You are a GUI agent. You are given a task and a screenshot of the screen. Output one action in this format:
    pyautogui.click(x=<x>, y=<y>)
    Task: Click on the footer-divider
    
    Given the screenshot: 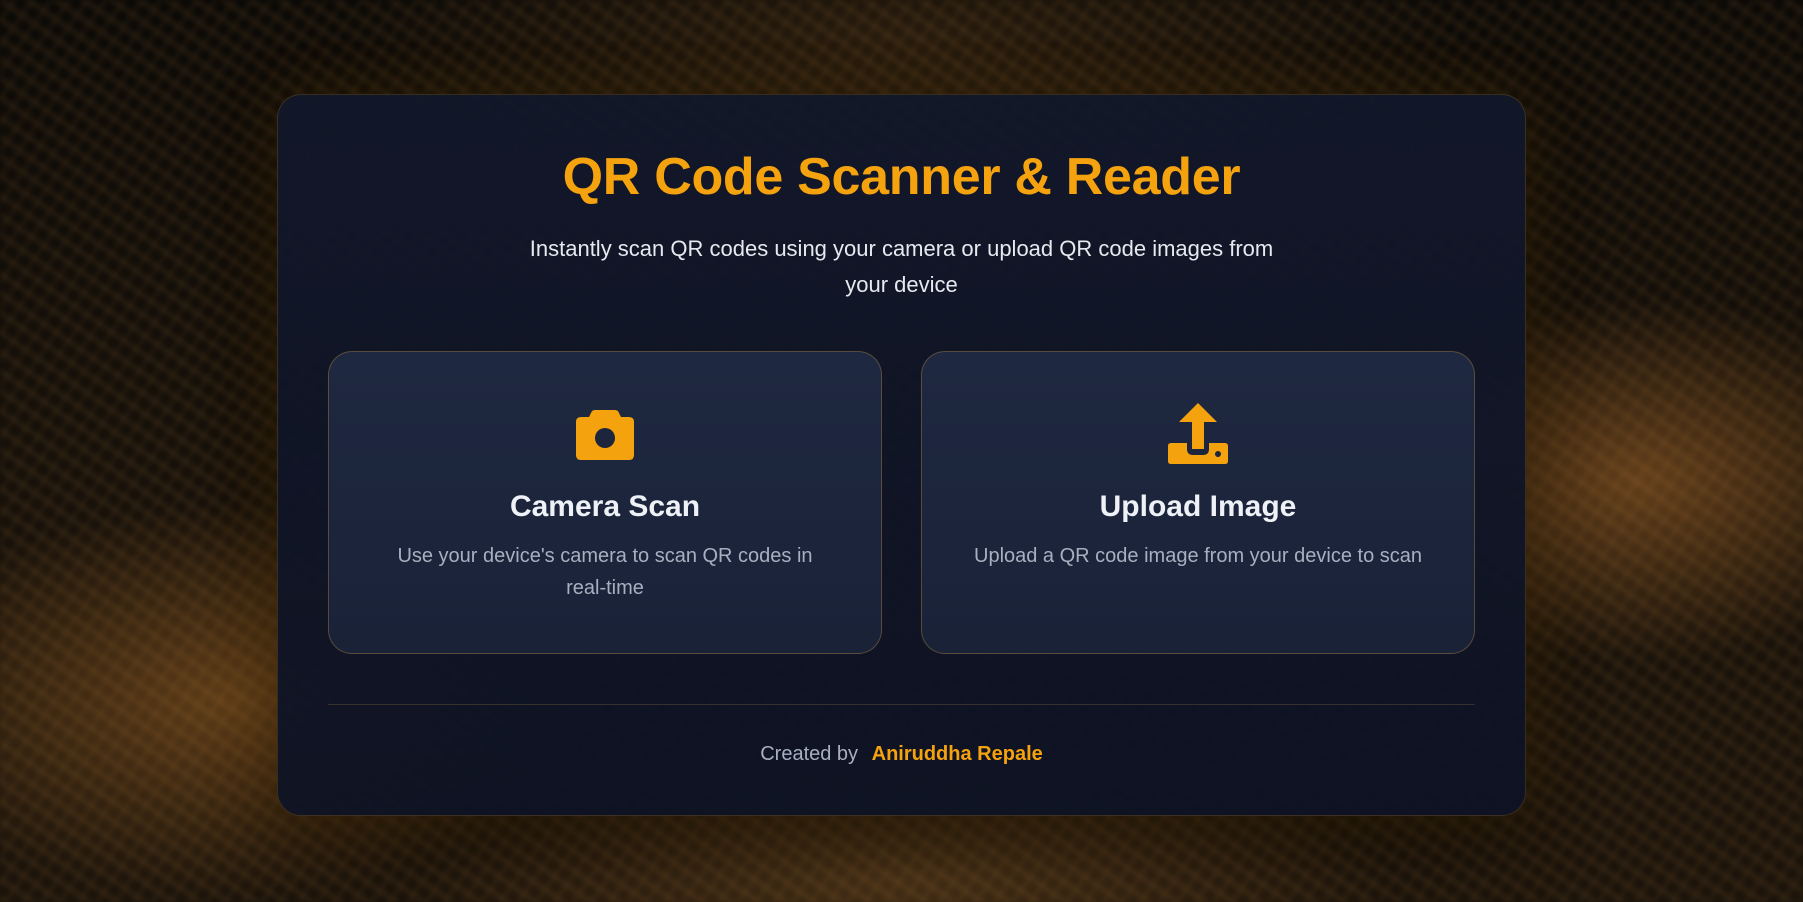 What is the action you would take?
    pyautogui.click(x=901, y=704)
    